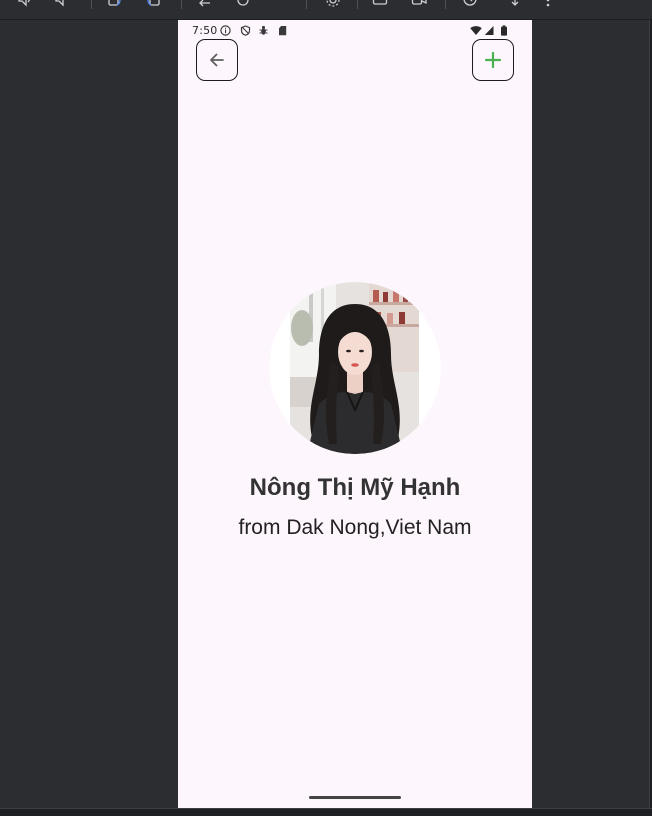 The width and height of the screenshot is (652, 816). Describe the element at coordinates (326, 812) in the screenshot. I see `panel-border-bottom` at that location.